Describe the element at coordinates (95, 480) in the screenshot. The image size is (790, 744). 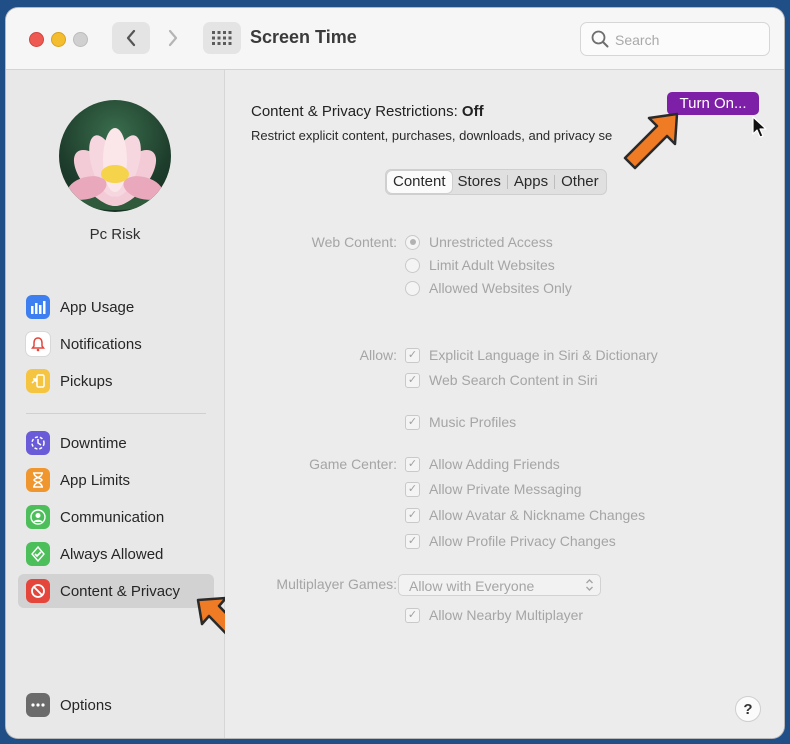
I see `sidebar-item-label: App Limits` at that location.